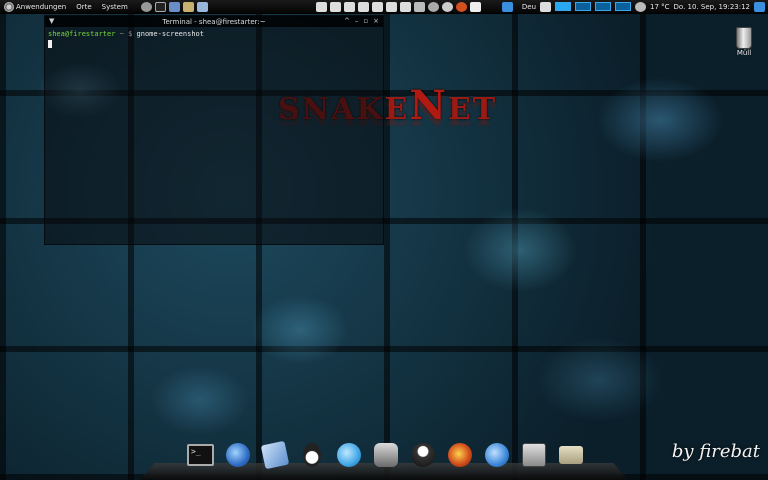  I want to click on panel-tray: Deu 17 °C Do. 10. Sep, 19:23:12, so click(645, 7).